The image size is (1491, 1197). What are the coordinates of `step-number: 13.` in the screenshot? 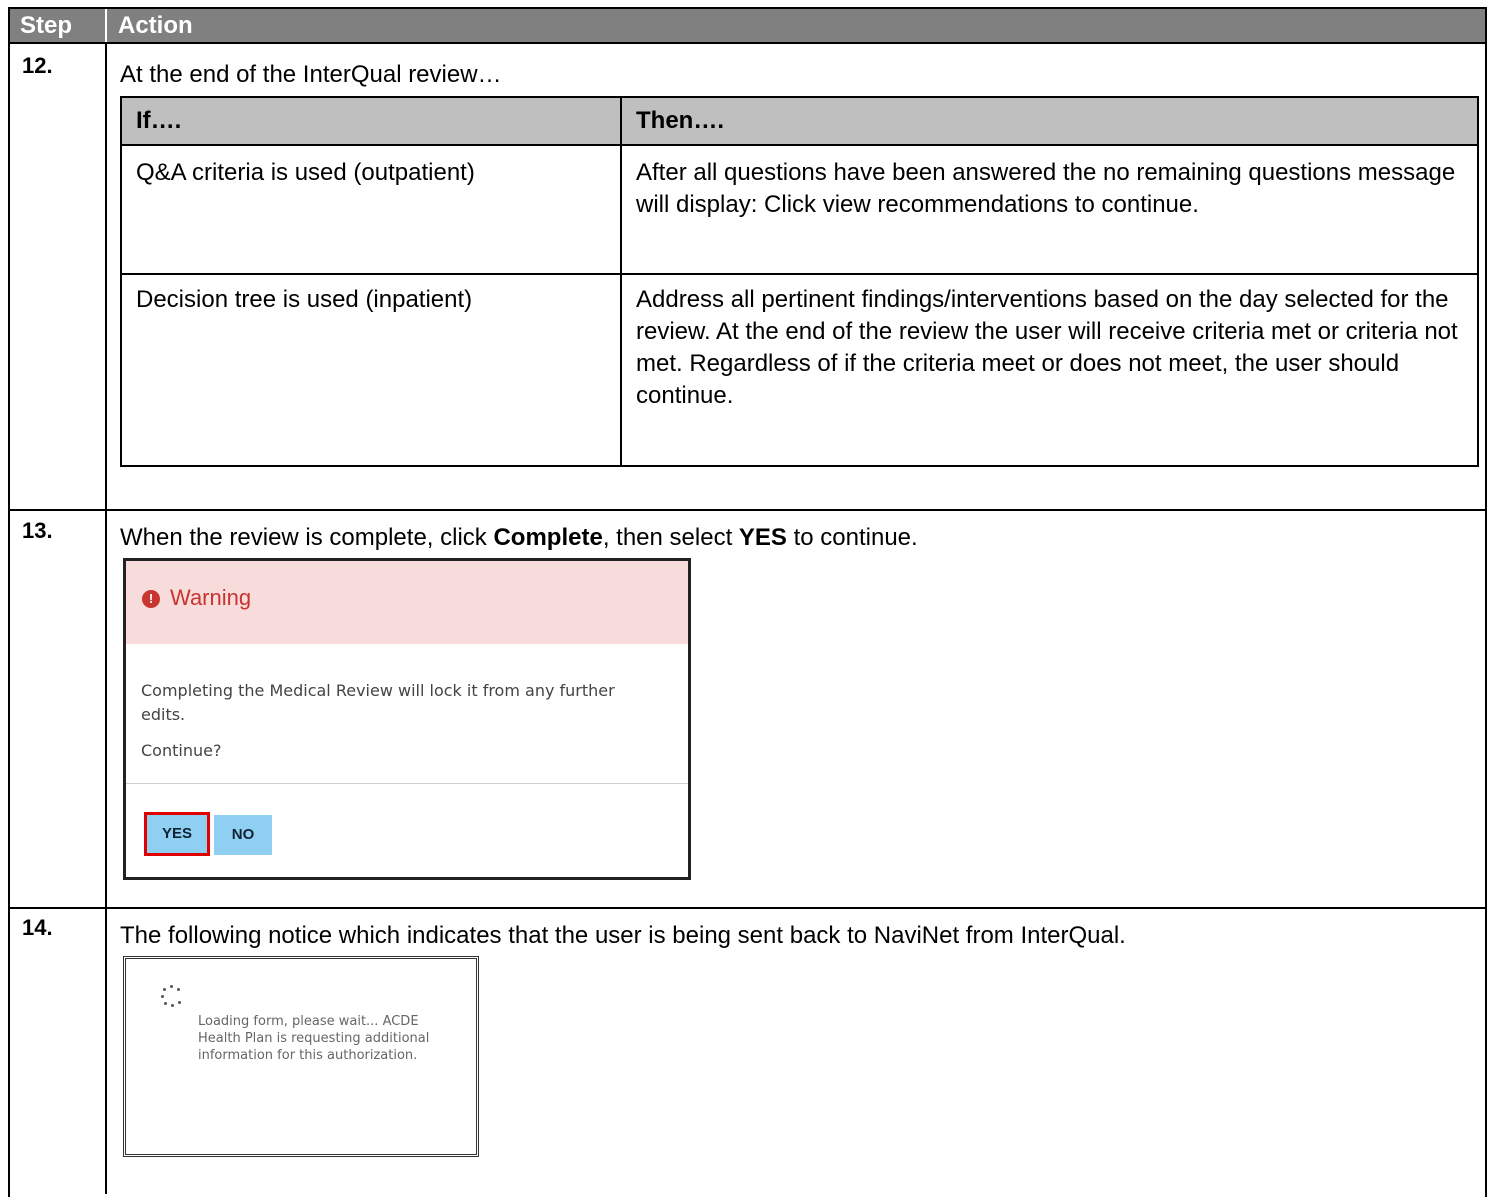 It's located at (37, 530).